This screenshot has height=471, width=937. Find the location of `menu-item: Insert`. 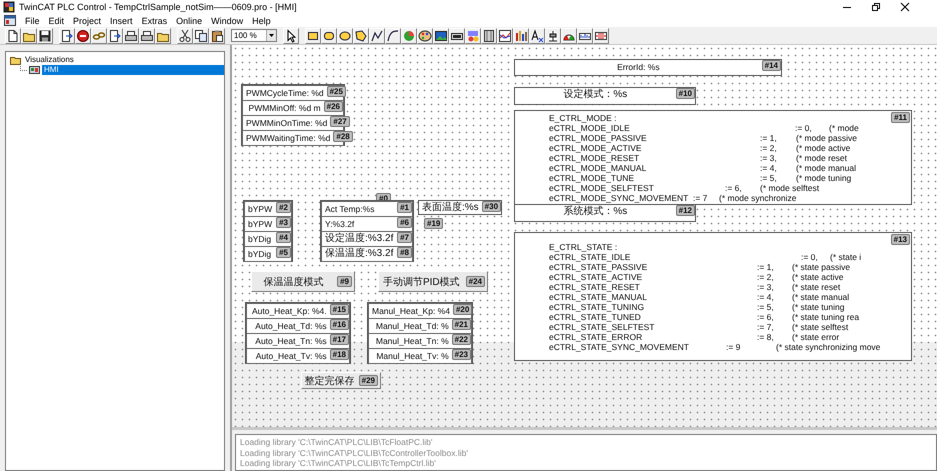

menu-item: Insert is located at coordinates (121, 21).